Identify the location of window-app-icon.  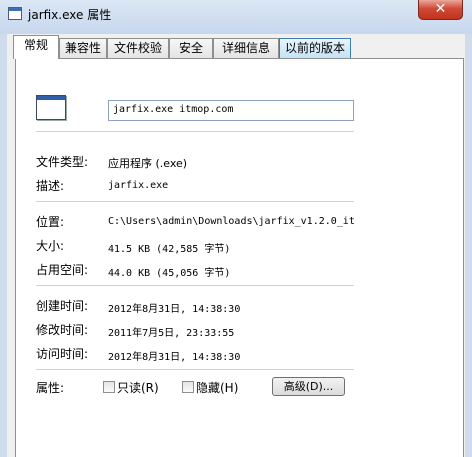
(15, 13).